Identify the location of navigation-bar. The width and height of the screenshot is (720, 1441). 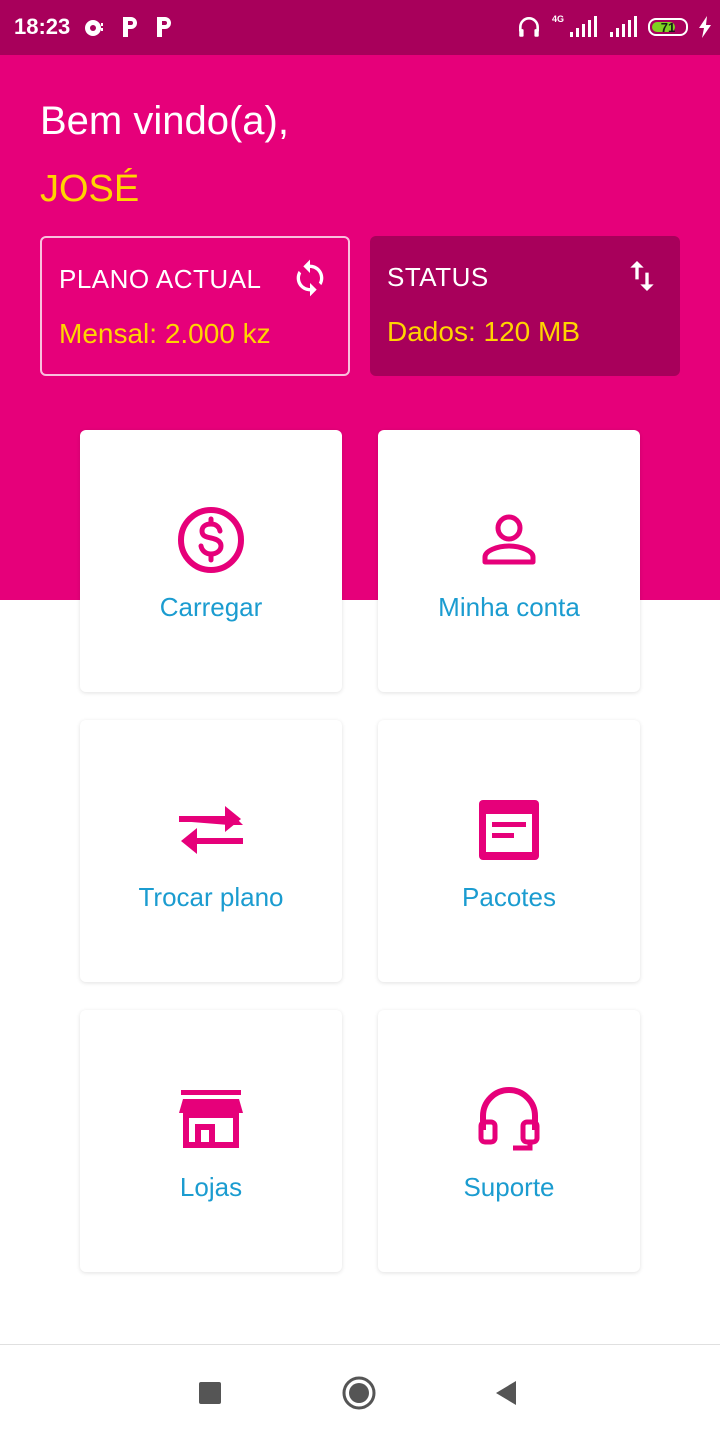
(360, 1392).